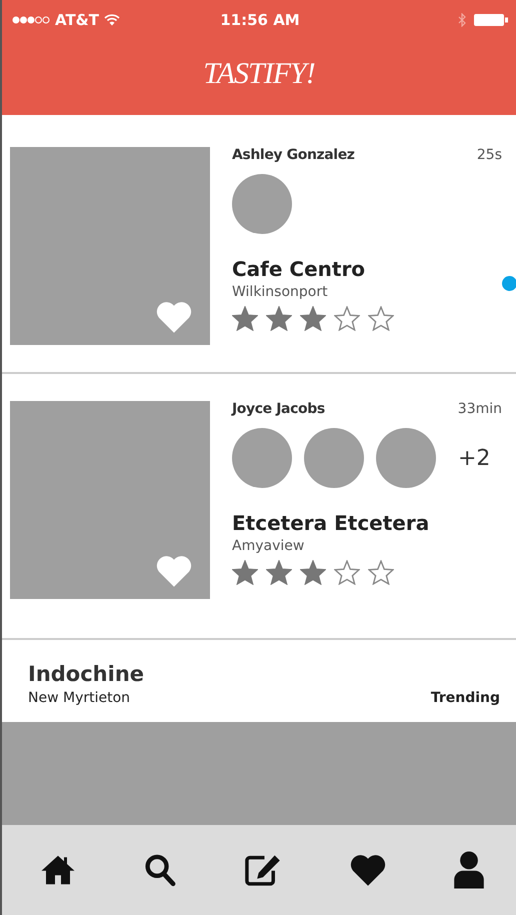 The height and width of the screenshot is (915, 516). I want to click on post-time: 25s, so click(489, 155).